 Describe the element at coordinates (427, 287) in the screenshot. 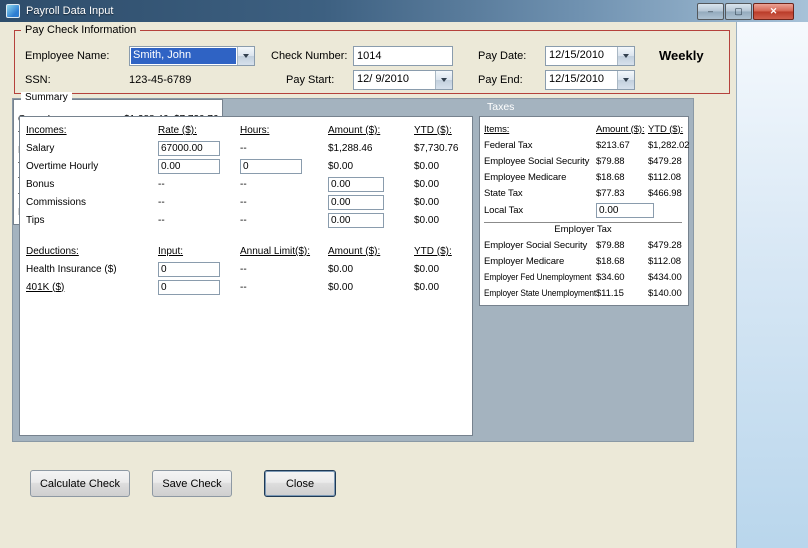

I see `401k-ytd: $0.00` at that location.